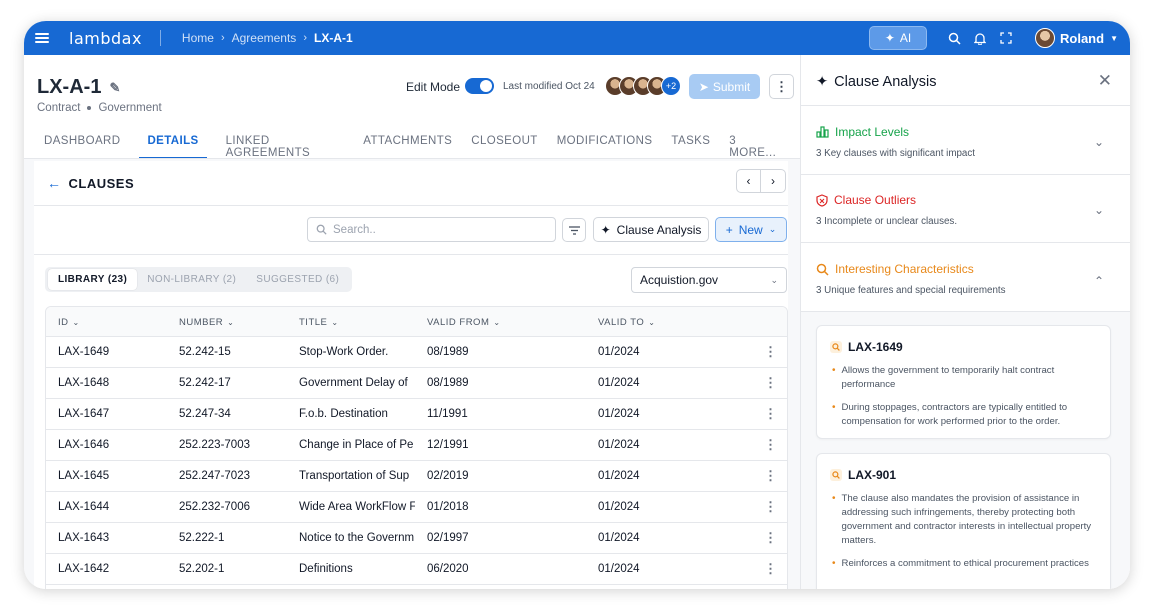  I want to click on separator-dot, so click(89, 108).